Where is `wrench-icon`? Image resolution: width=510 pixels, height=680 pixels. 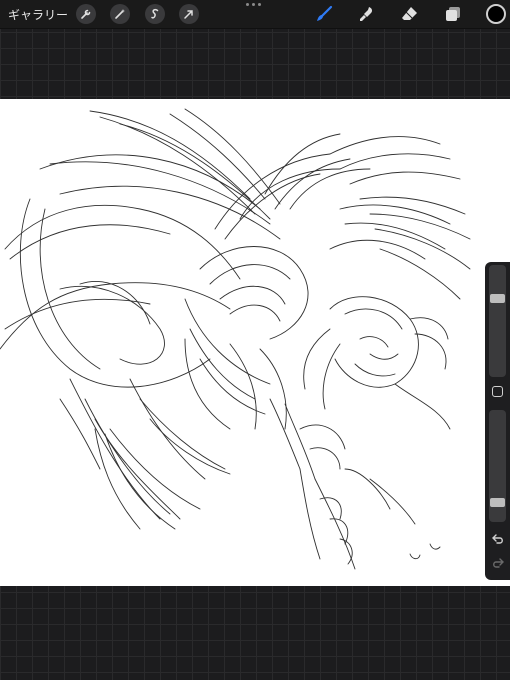
wrench-icon is located at coordinates (86, 14).